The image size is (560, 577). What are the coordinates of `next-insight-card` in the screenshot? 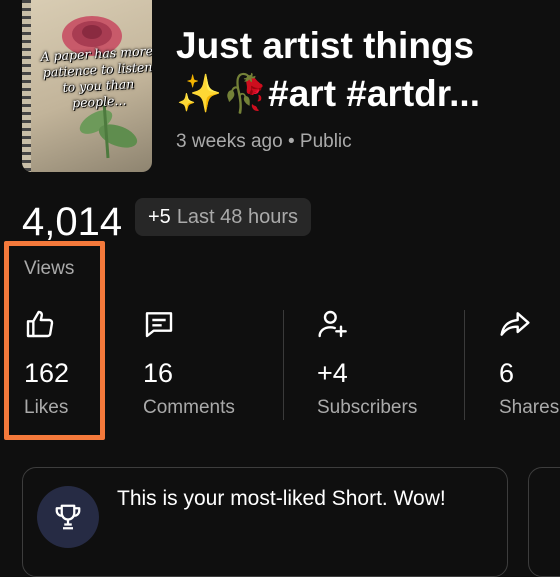 It's located at (544, 522).